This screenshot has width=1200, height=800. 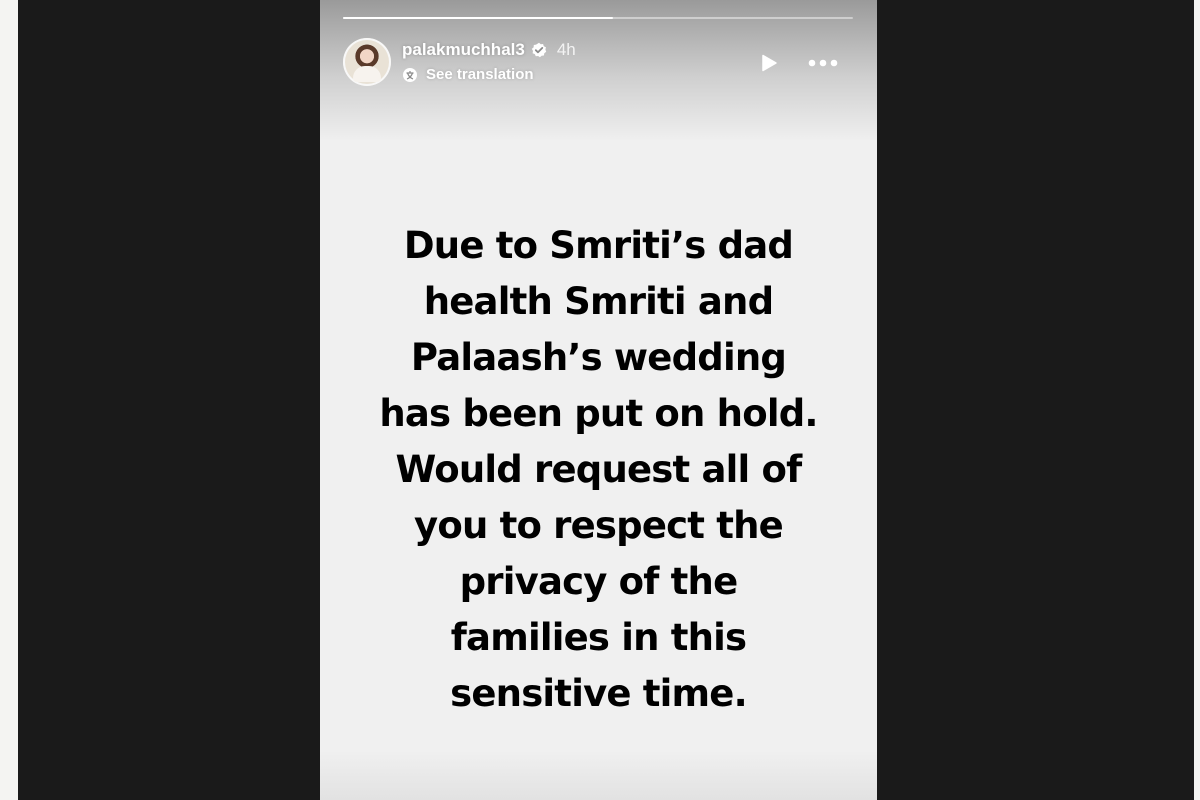 What do you see at coordinates (539, 50) in the screenshot?
I see `verified-badge-icon` at bounding box center [539, 50].